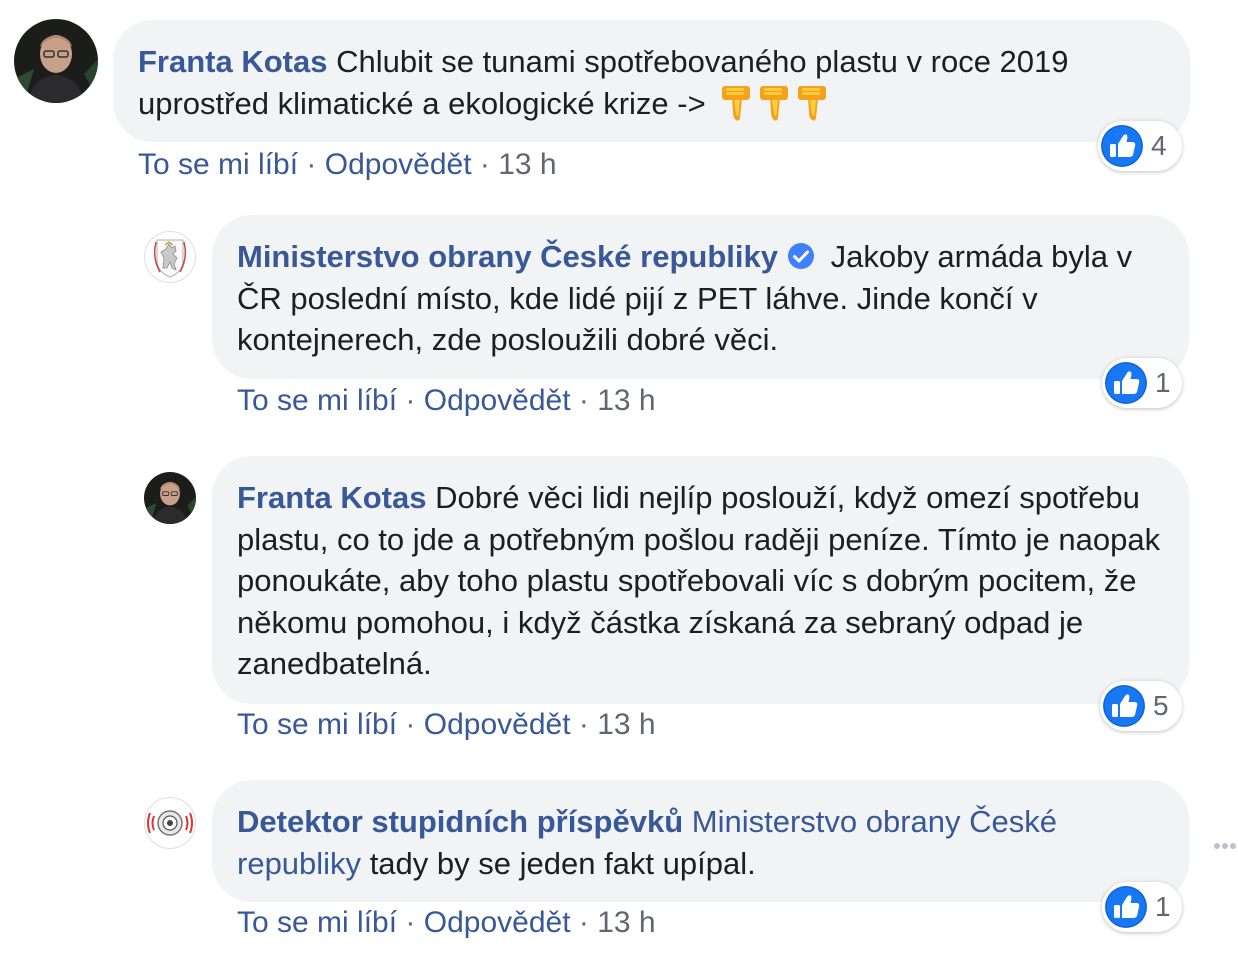  I want to click on reaction-count-badge: 4, so click(1140, 146).